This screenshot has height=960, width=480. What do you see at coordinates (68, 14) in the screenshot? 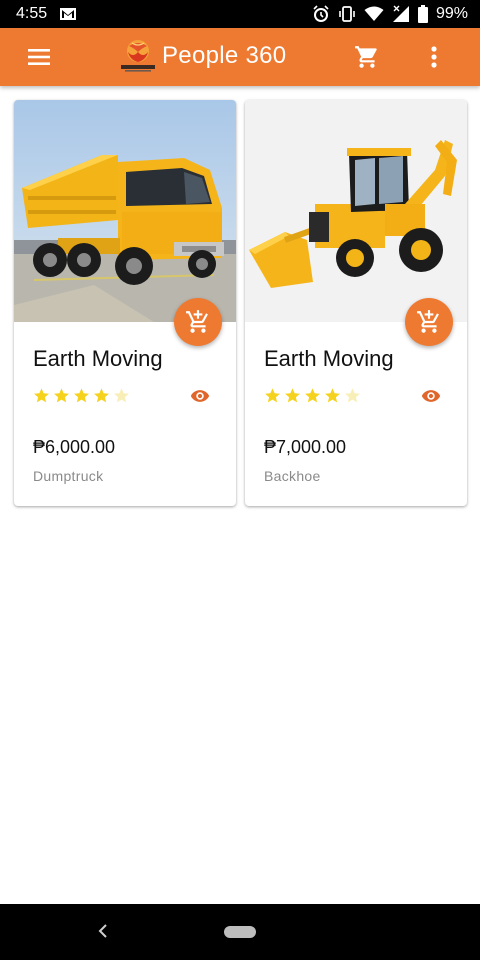
I see `gmail-icon` at bounding box center [68, 14].